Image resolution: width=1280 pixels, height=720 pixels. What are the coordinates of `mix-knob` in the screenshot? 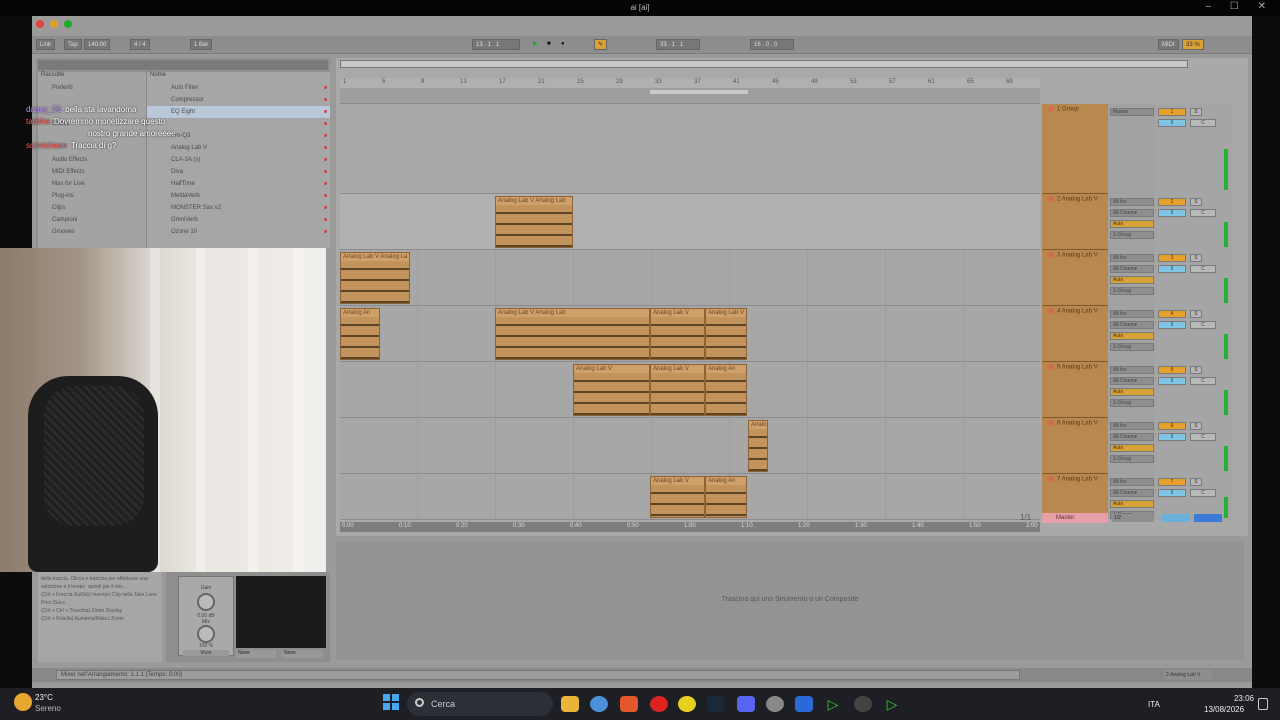 It's located at (206, 634).